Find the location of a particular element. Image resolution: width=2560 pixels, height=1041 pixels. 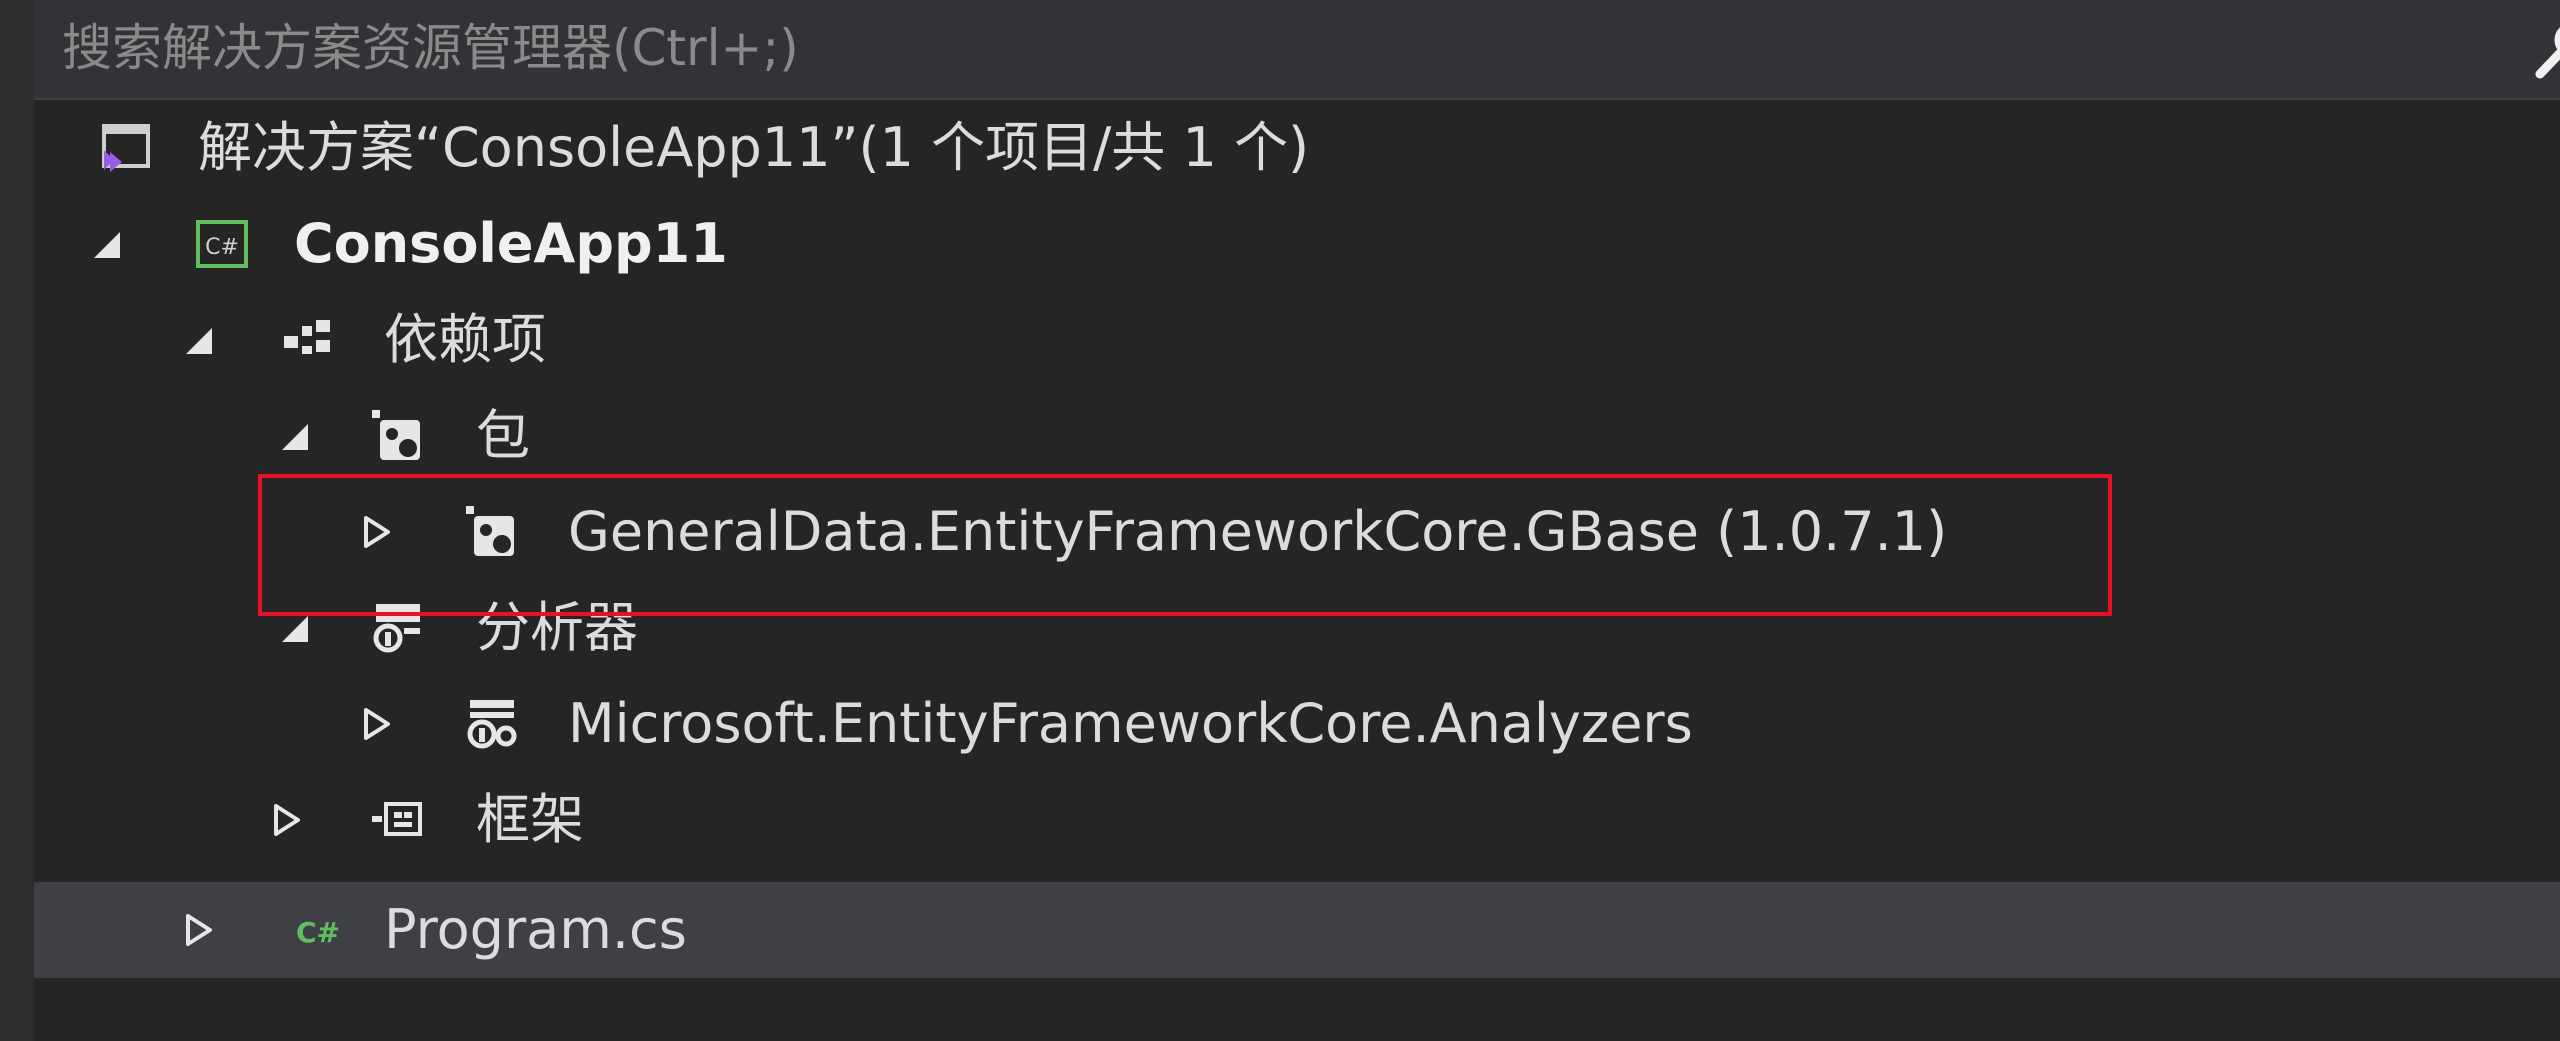

tree-row-program-file: C# Program.cs is located at coordinates (1297, 930).